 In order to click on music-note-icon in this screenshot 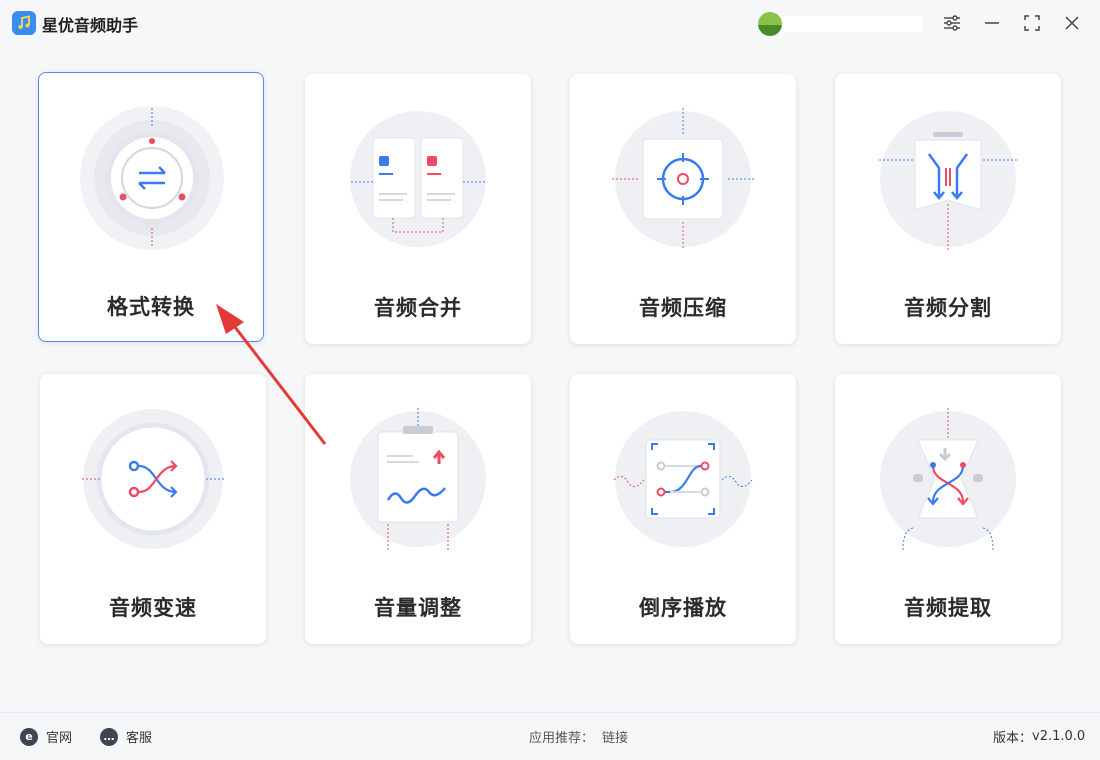, I will do `click(24, 23)`.